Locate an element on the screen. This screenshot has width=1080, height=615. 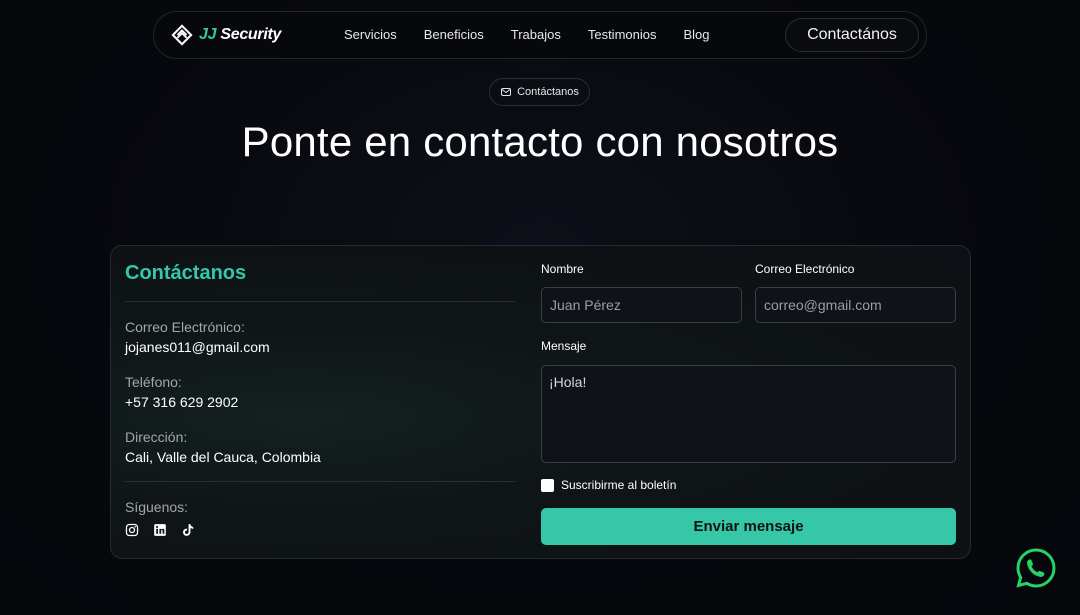
info-title: Contáctanos is located at coordinates (186, 273).